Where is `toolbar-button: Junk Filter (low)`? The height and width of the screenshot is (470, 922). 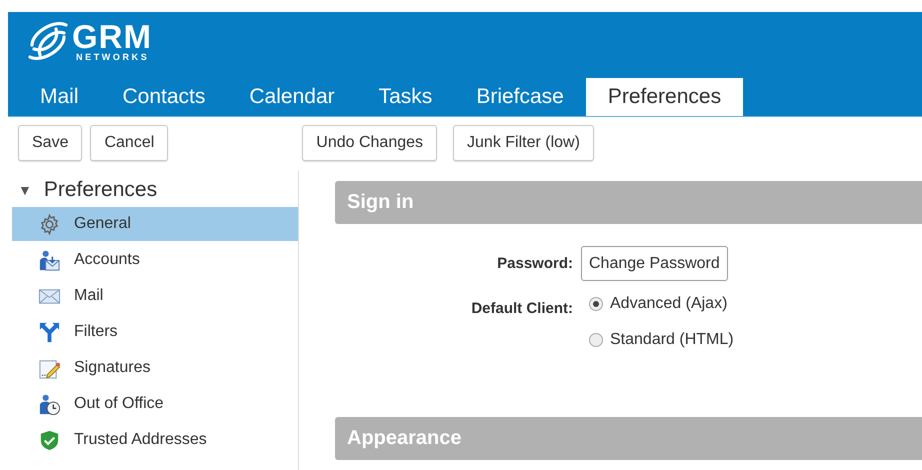 toolbar-button: Junk Filter (low) is located at coordinates (523, 143).